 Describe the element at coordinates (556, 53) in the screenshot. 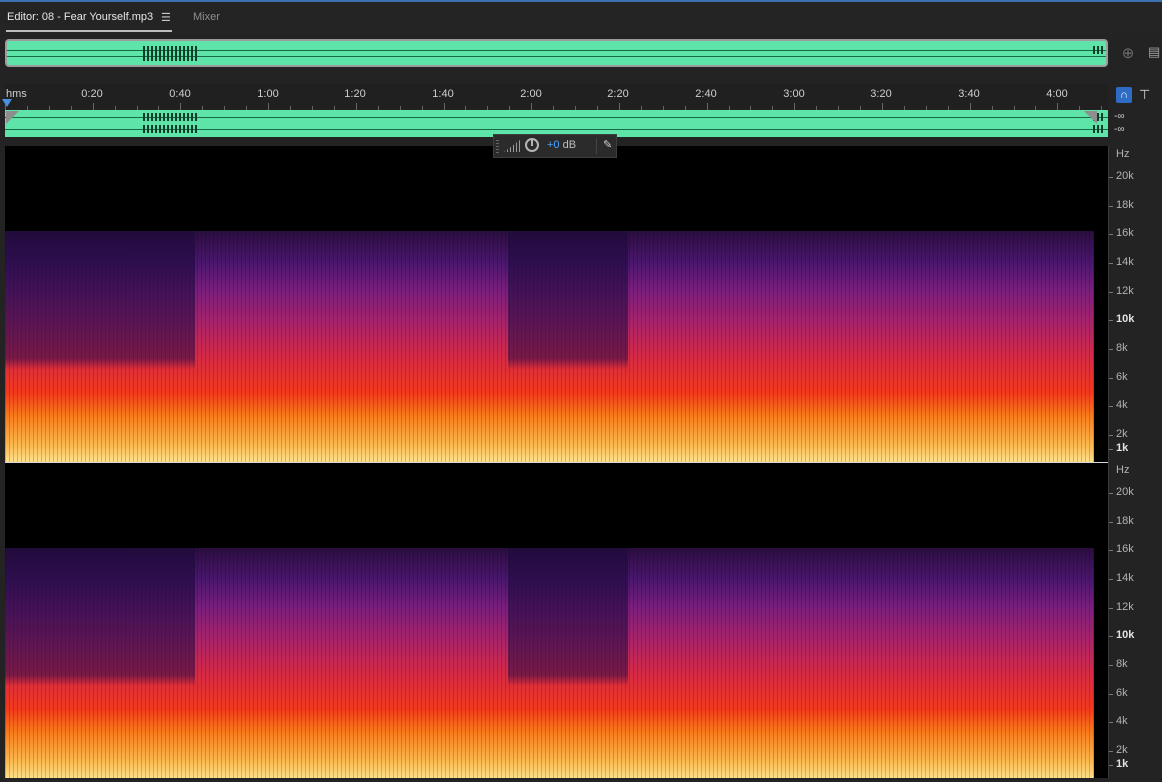

I see `overview-waveform` at that location.